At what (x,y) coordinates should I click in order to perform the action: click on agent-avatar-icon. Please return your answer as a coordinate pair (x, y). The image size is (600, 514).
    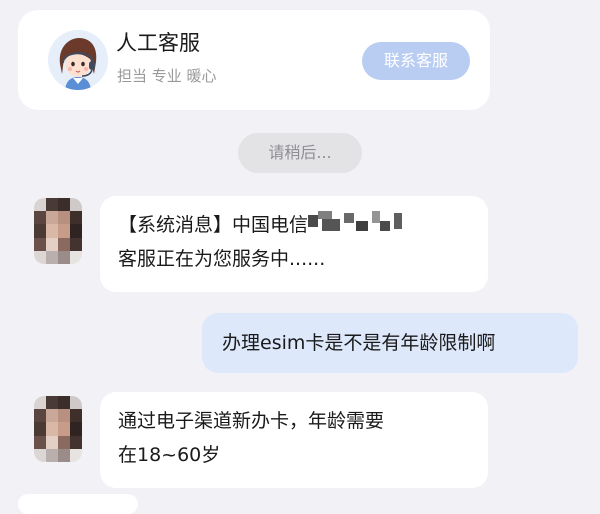
    Looking at the image, I should click on (78, 60).